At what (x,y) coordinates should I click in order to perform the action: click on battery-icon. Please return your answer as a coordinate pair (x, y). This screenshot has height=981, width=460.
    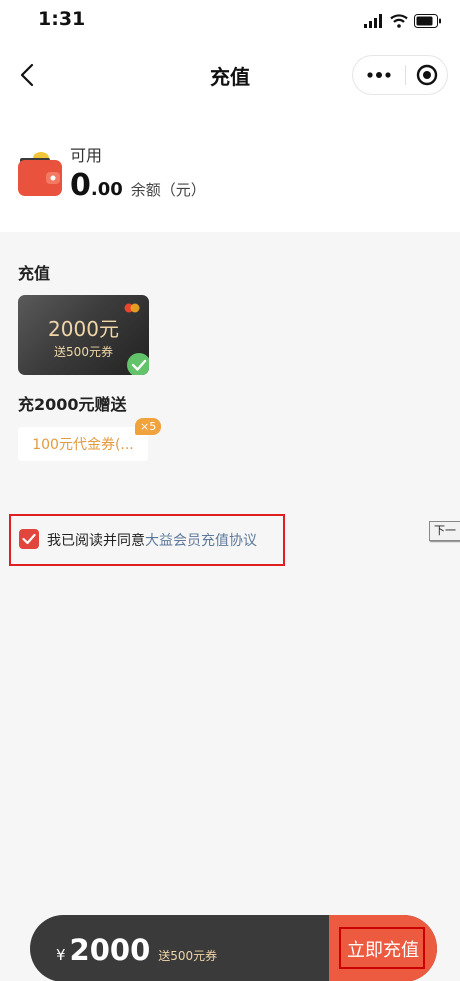
    Looking at the image, I should click on (427, 21).